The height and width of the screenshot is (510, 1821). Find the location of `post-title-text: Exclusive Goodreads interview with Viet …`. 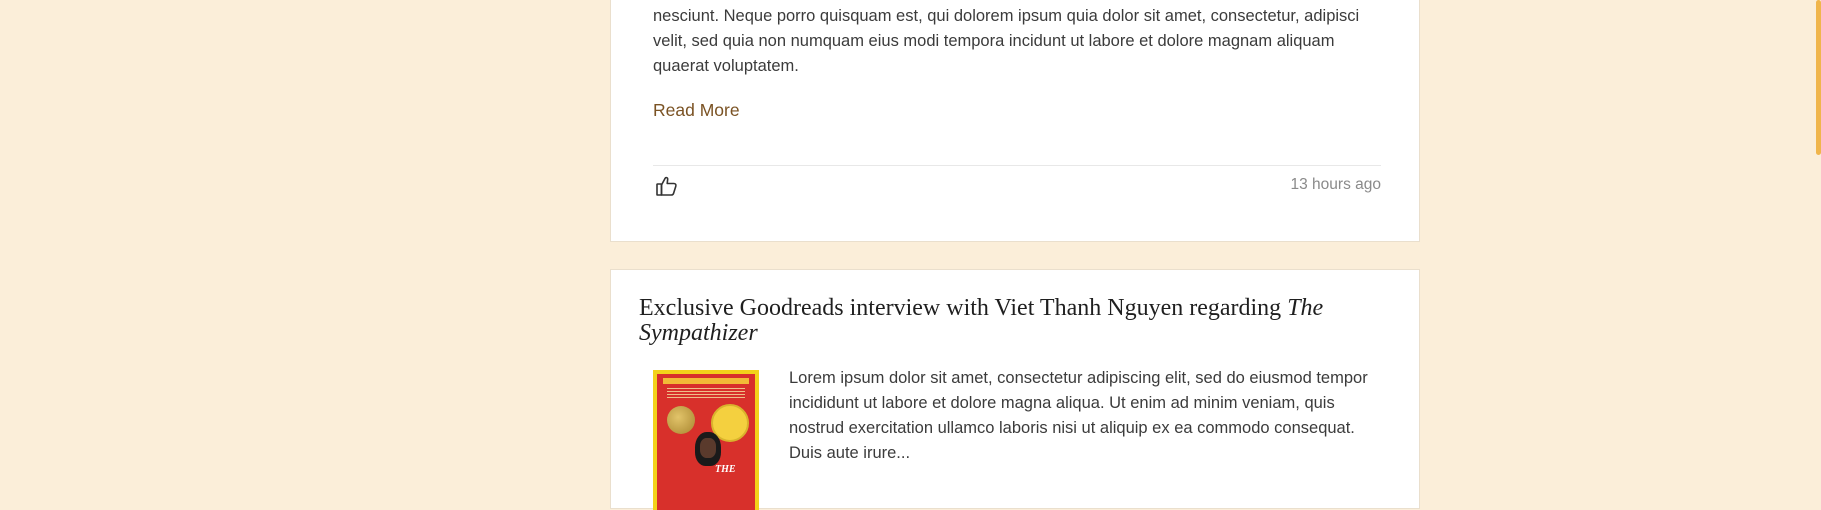

post-title-text: Exclusive Goodreads interview with Viet … is located at coordinates (960, 308).